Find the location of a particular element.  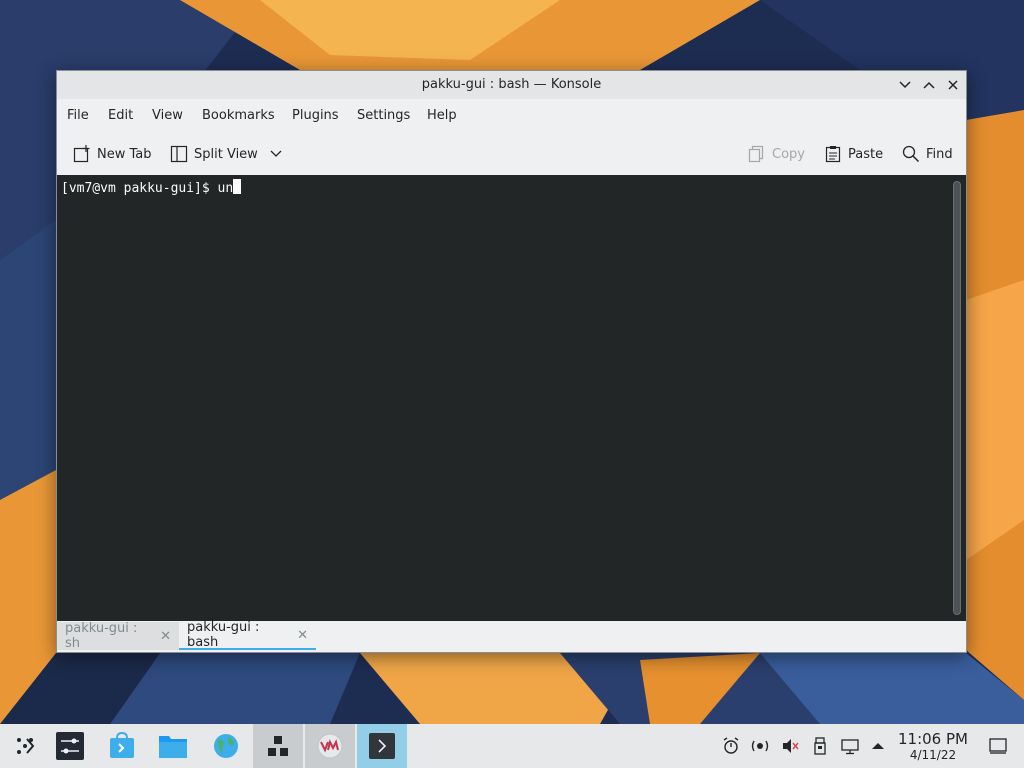

vm-manager-task is located at coordinates (330, 746).